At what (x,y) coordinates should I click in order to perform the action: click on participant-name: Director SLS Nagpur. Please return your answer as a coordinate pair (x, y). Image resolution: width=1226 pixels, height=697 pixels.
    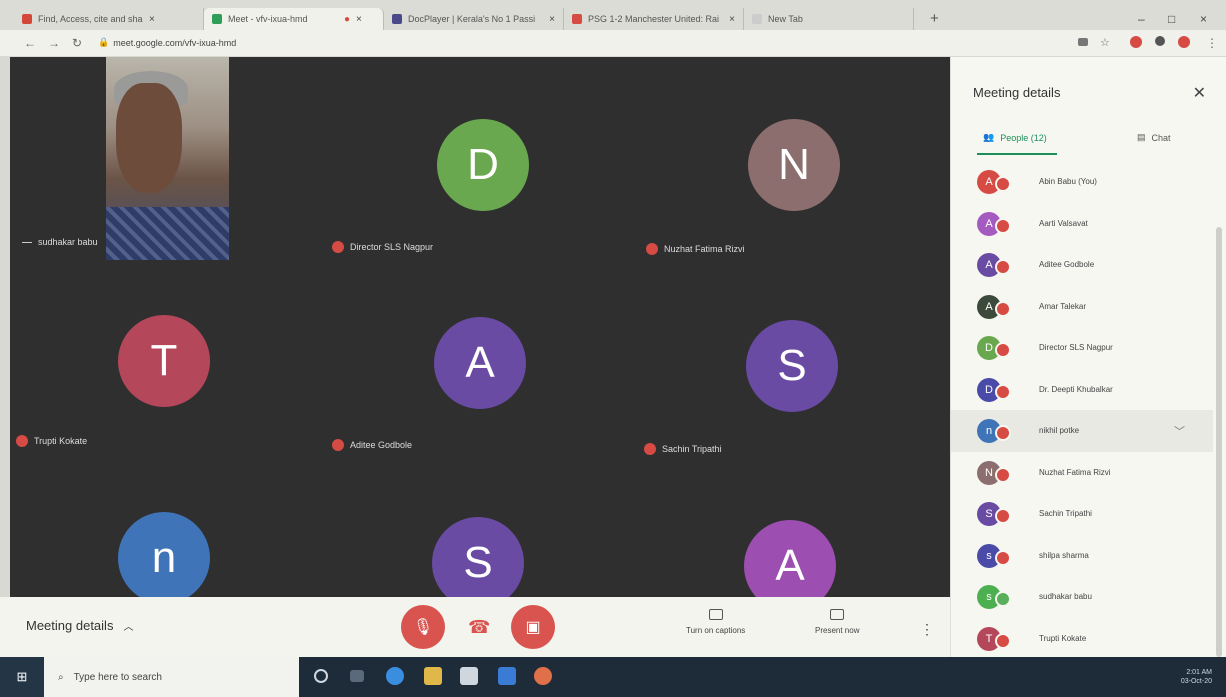
    Looking at the image, I should click on (382, 247).